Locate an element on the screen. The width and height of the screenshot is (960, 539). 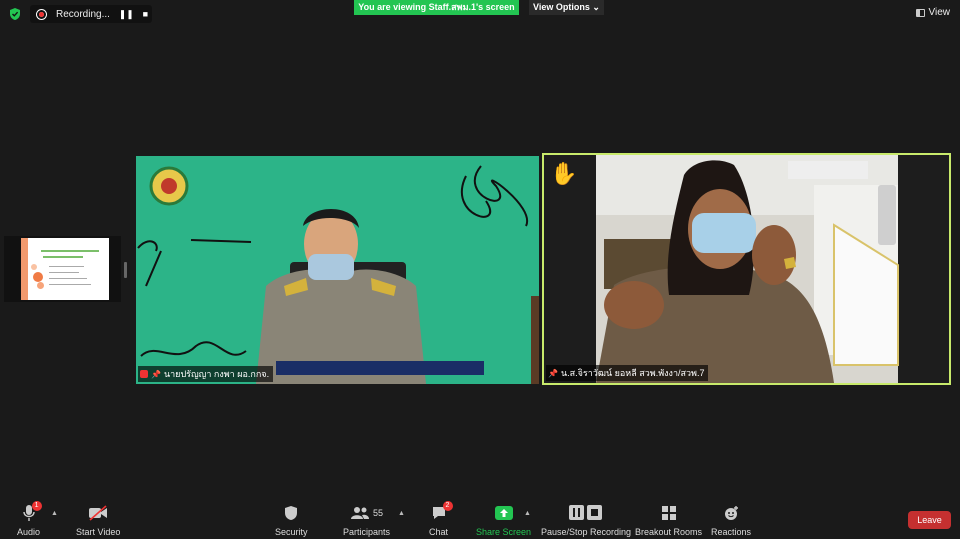
security-label: Security is located at coordinates (291, 532).